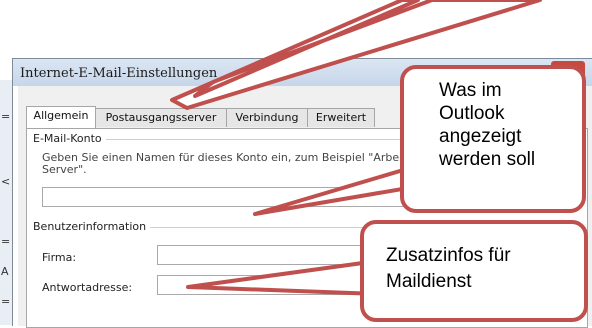 The width and height of the screenshot is (592, 328). What do you see at coordinates (480, 136) in the screenshot?
I see `callout-line: angezeigt` at bounding box center [480, 136].